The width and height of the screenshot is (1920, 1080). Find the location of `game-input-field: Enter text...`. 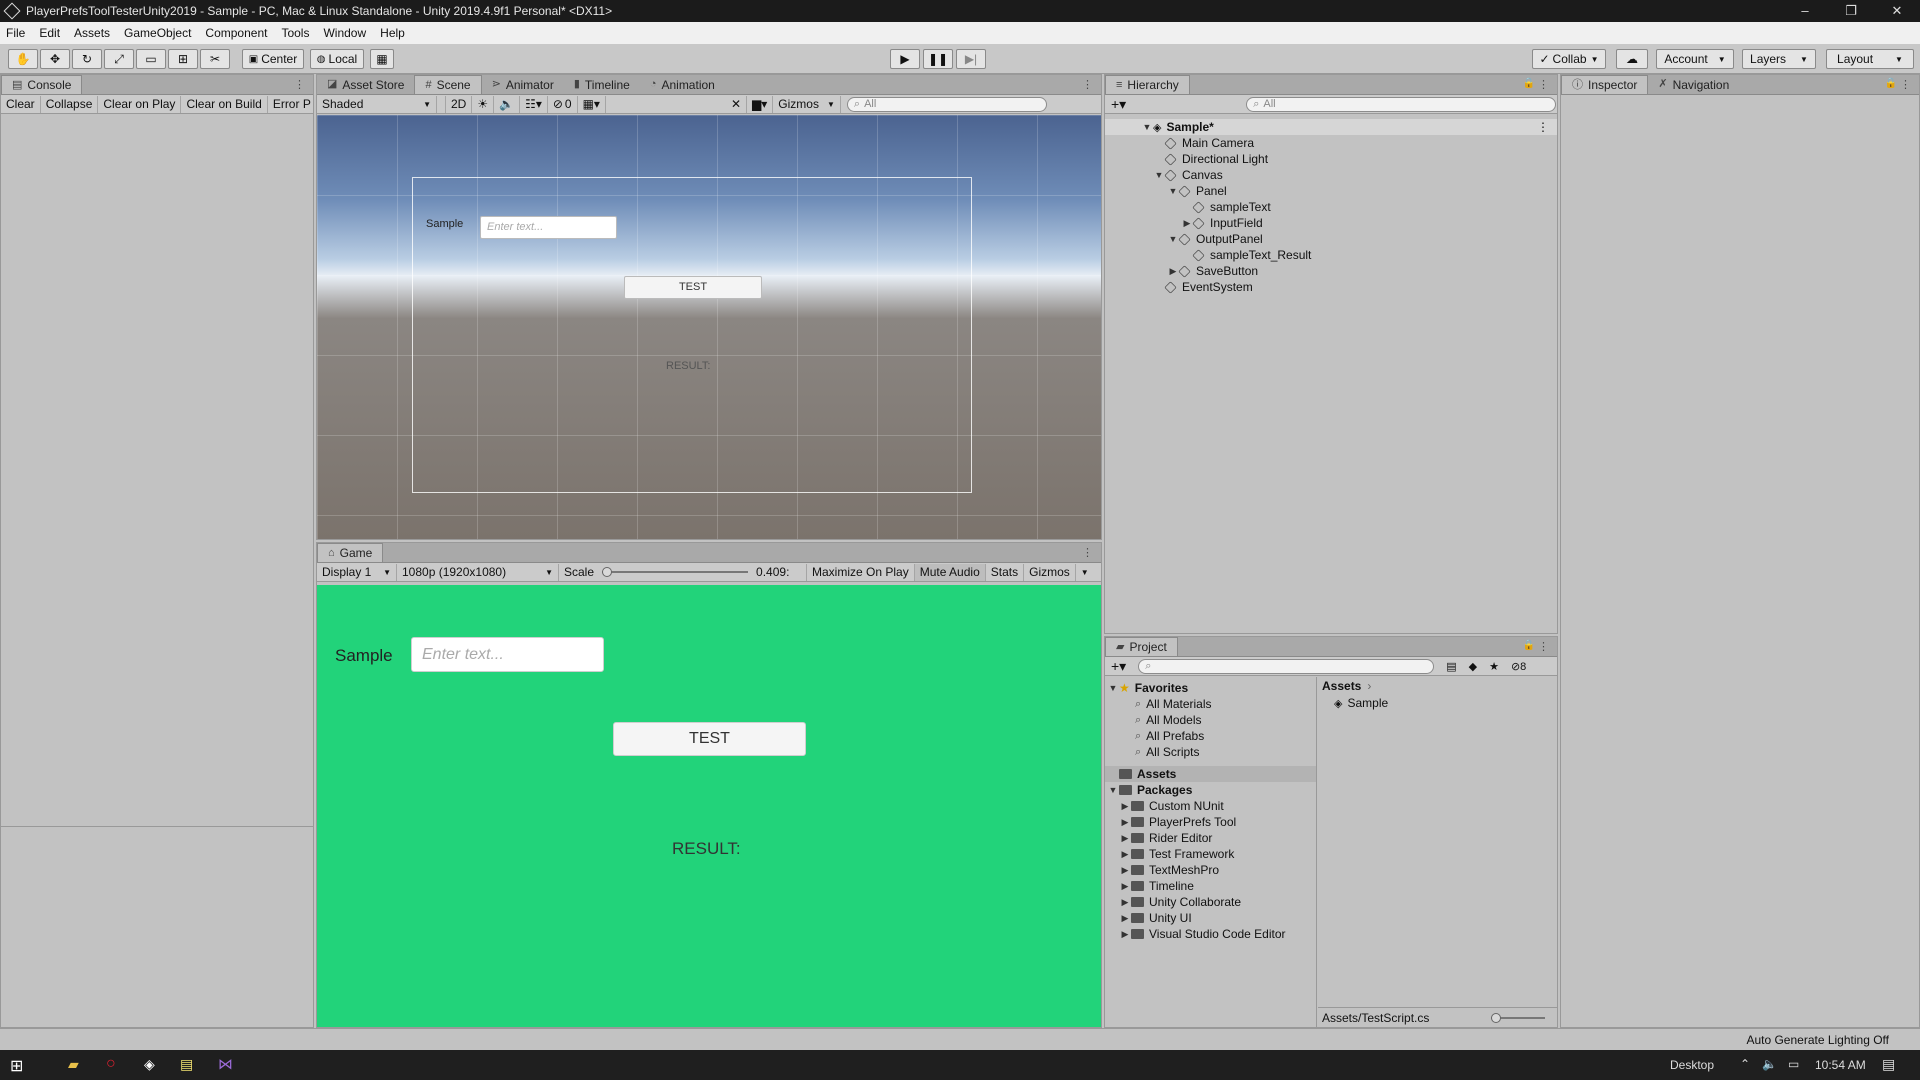

game-input-field: Enter text... is located at coordinates (507, 654).